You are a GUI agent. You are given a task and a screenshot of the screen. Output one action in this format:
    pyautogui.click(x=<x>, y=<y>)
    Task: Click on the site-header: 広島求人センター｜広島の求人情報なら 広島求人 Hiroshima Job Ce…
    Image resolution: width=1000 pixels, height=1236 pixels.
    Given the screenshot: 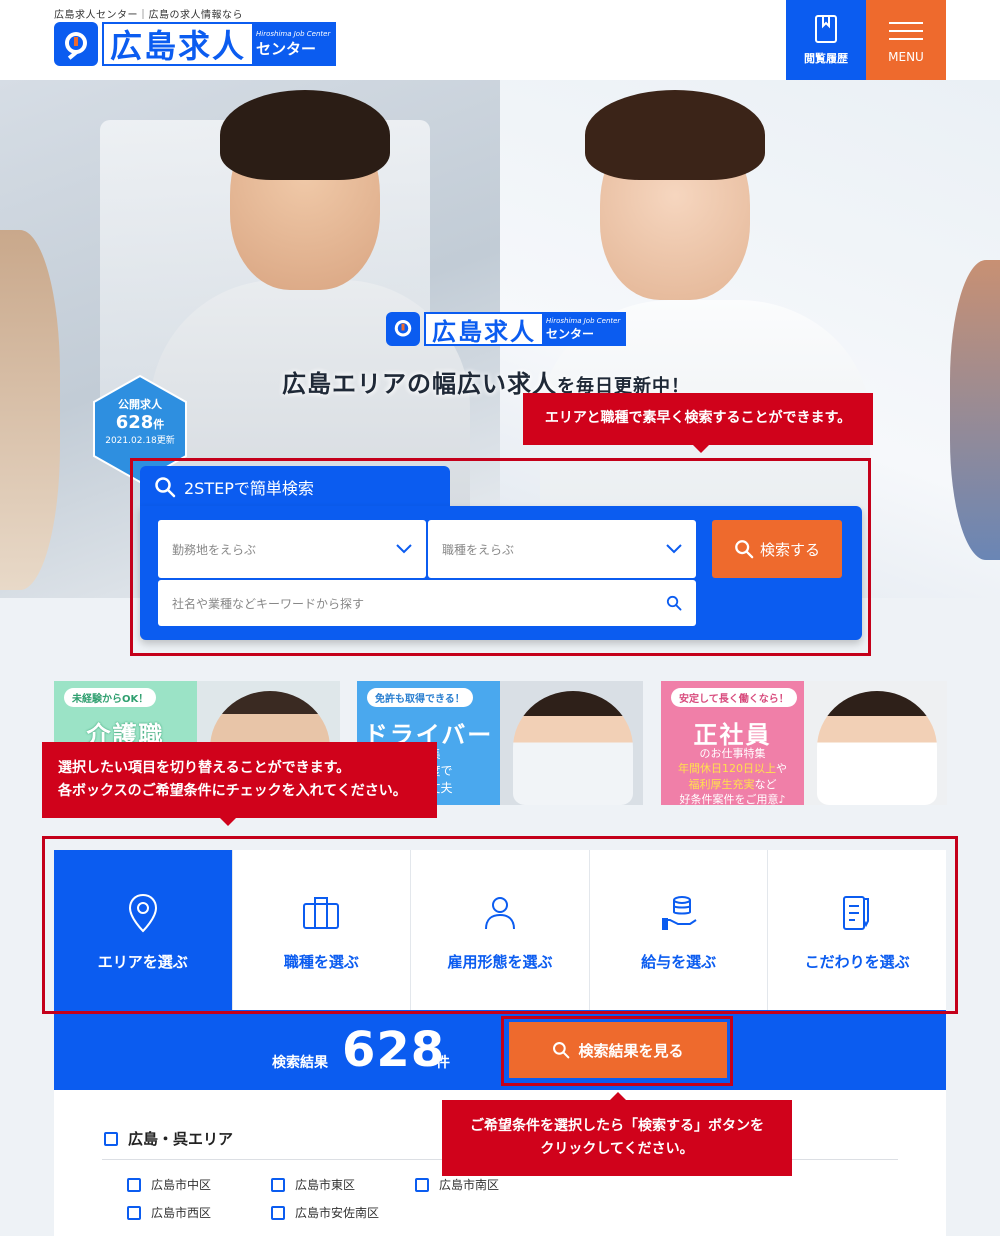 What is the action you would take?
    pyautogui.click(x=500, y=40)
    